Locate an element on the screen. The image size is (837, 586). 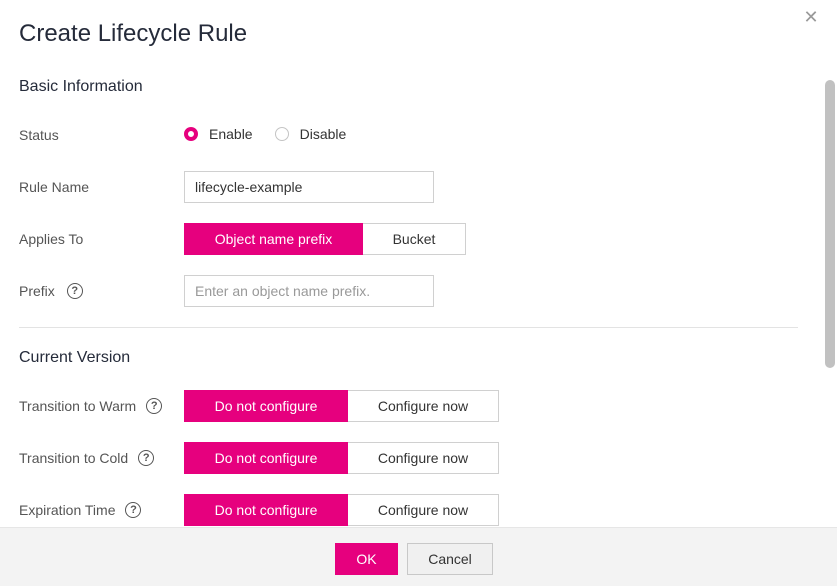
transition-cold-option-do-not-configure: Do not configure is located at coordinates (266, 458).